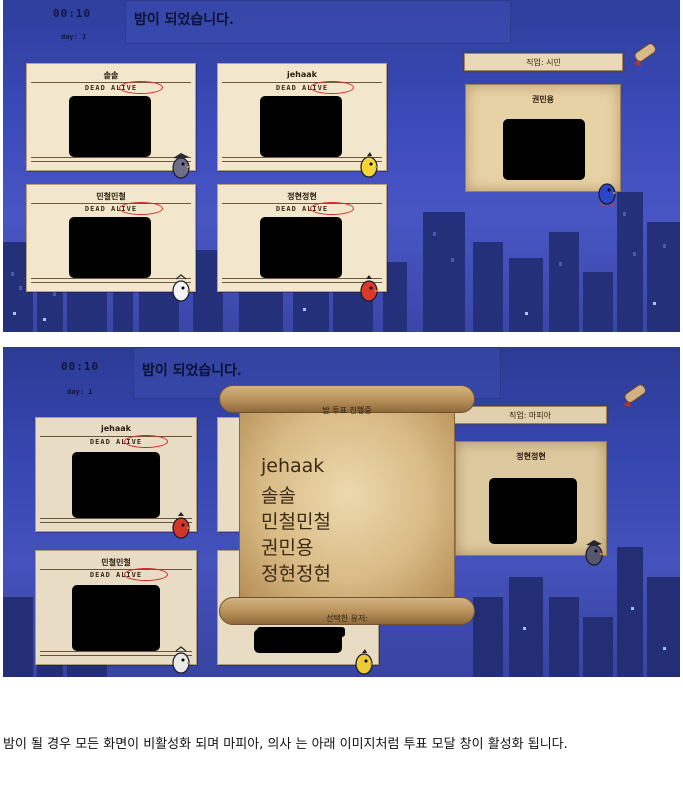  I want to click on player-name: 정현정현, so click(302, 196).